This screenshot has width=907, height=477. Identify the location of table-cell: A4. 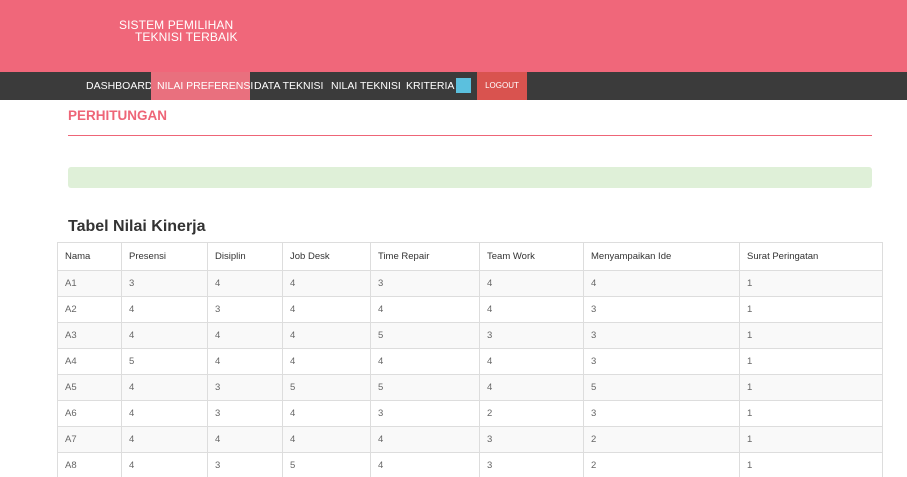
(89, 361).